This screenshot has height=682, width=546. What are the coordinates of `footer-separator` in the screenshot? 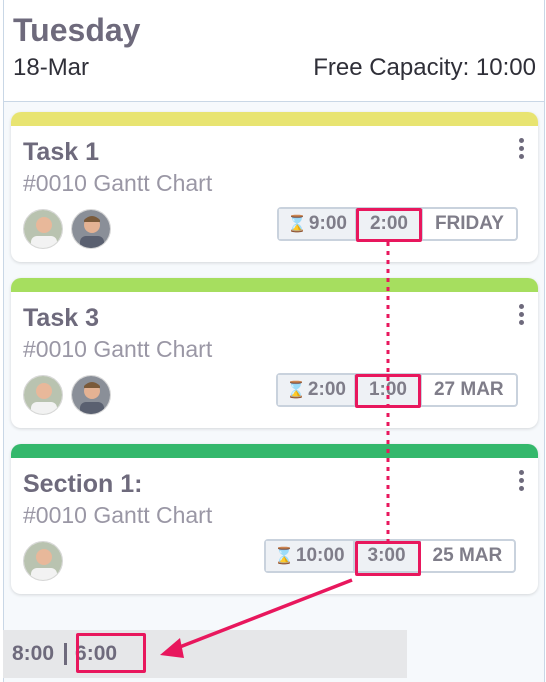 It's located at (66, 654).